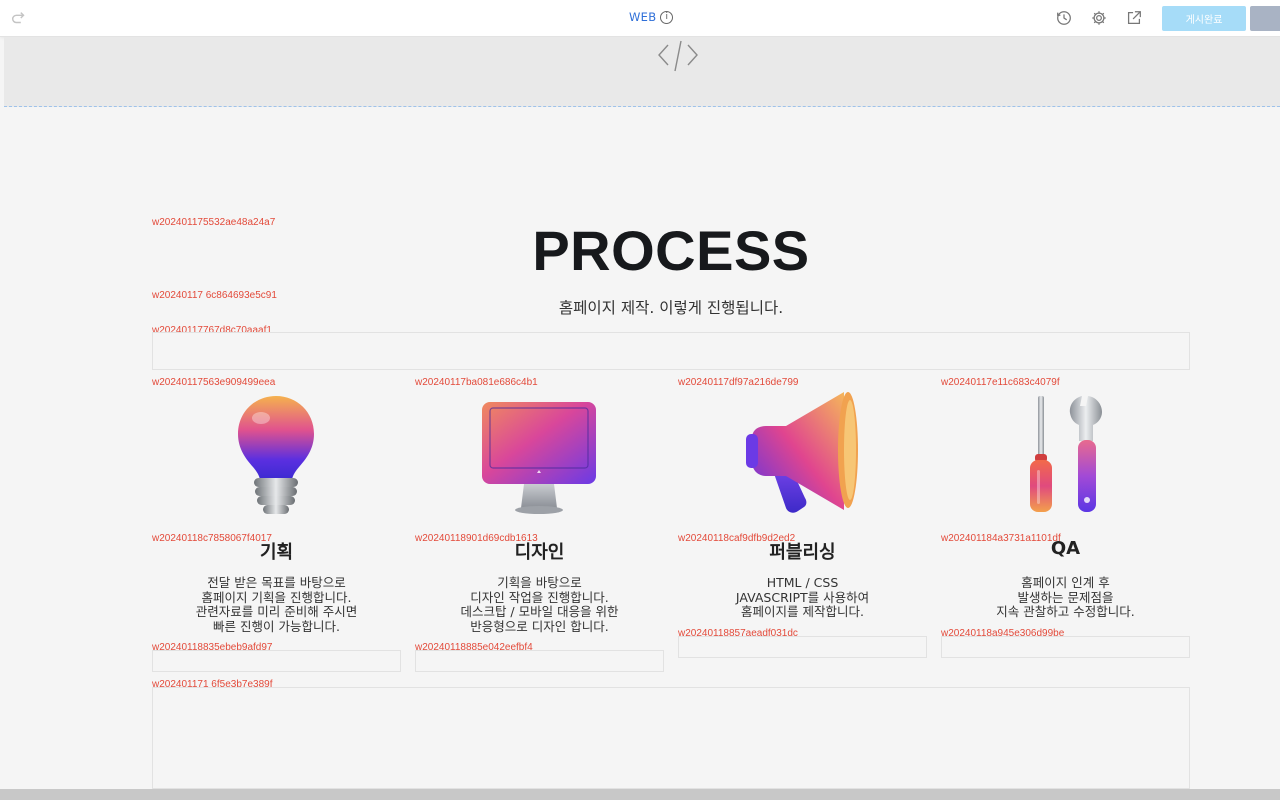 The height and width of the screenshot is (800, 1280). I want to click on description-line: 홈페이지 기획을 진행합니다., so click(276, 597).